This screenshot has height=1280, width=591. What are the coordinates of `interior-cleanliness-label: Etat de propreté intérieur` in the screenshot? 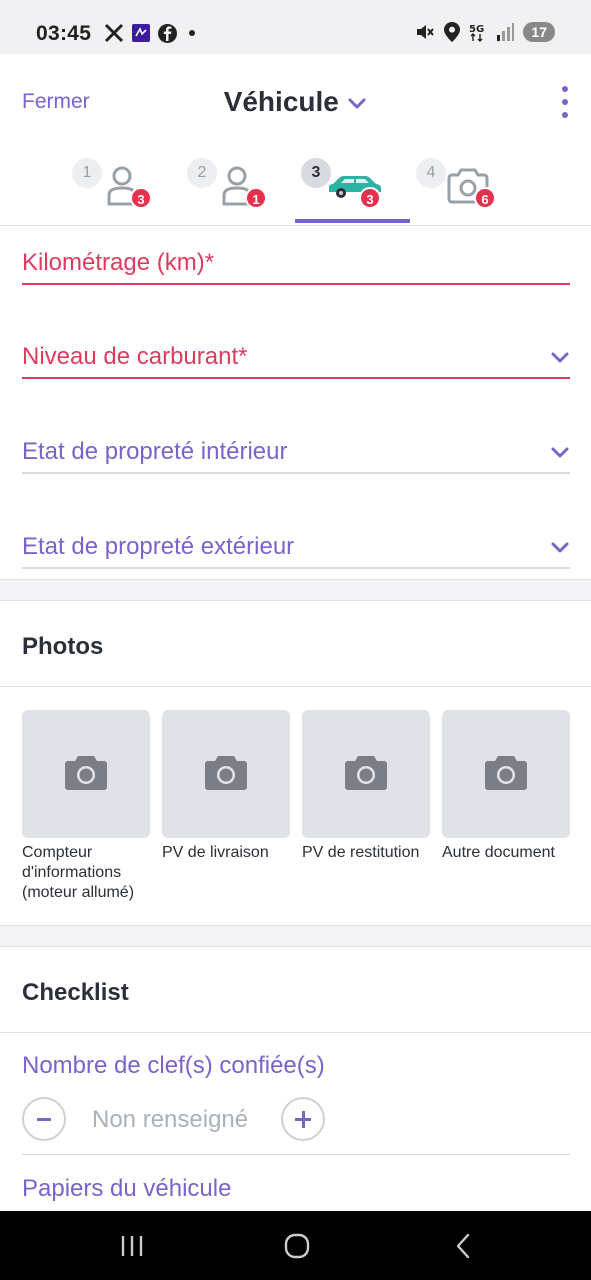 It's located at (155, 451).